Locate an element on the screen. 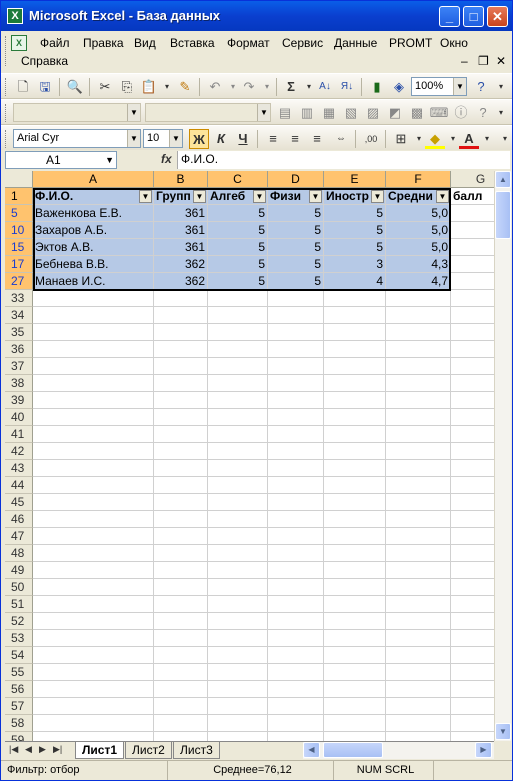 The height and width of the screenshot is (781, 513). minimize-button: _ is located at coordinates (449, 16).